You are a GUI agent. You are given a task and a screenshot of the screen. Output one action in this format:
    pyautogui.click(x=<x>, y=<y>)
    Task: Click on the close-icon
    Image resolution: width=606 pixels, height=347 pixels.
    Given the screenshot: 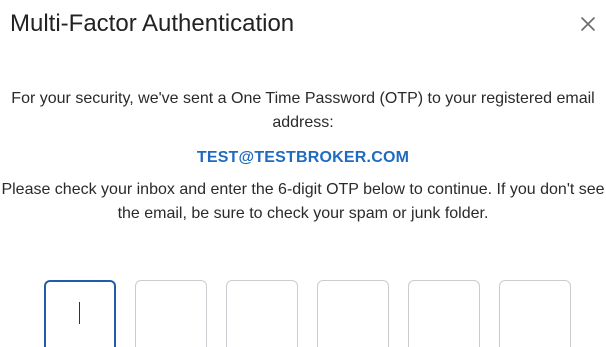 What is the action you would take?
    pyautogui.click(x=588, y=24)
    